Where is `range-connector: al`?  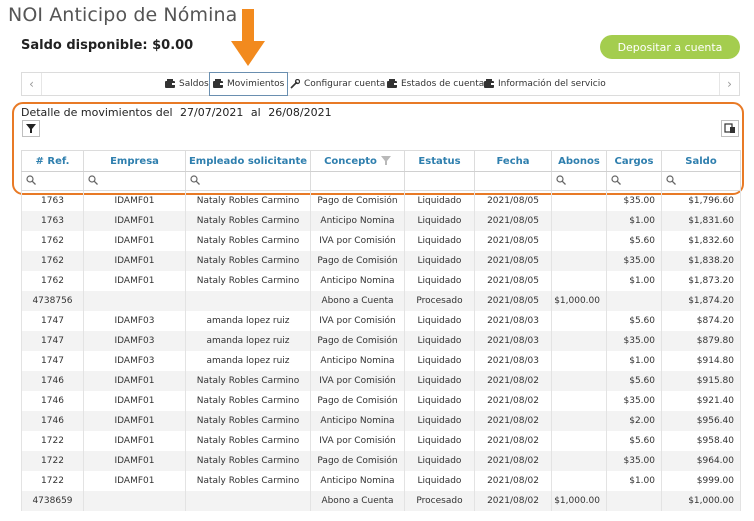 range-connector: al is located at coordinates (255, 112).